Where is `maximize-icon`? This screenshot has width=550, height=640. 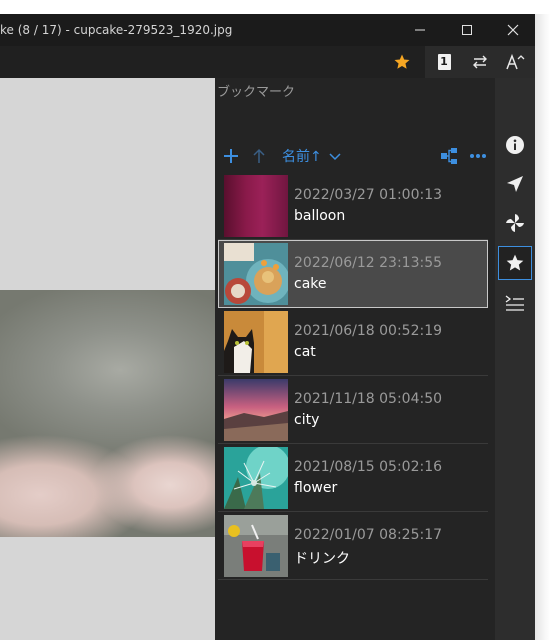 maximize-icon is located at coordinates (467, 30).